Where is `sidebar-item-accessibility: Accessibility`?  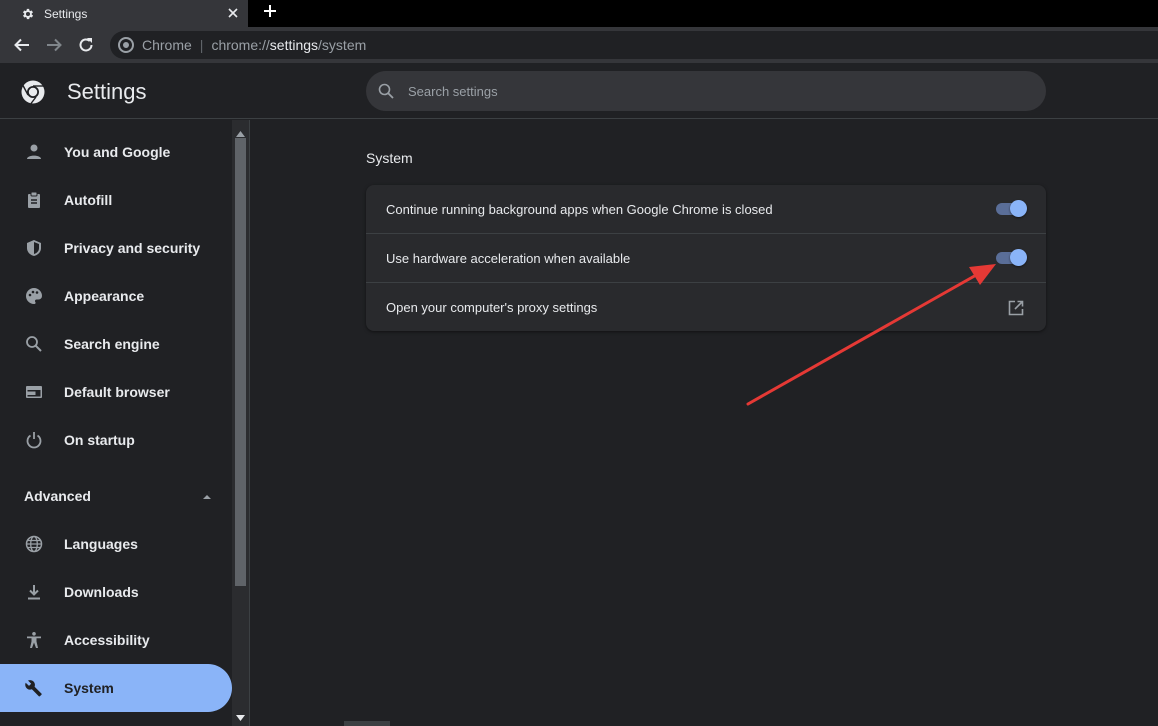
sidebar-item-accessibility: Accessibility is located at coordinates (116, 640).